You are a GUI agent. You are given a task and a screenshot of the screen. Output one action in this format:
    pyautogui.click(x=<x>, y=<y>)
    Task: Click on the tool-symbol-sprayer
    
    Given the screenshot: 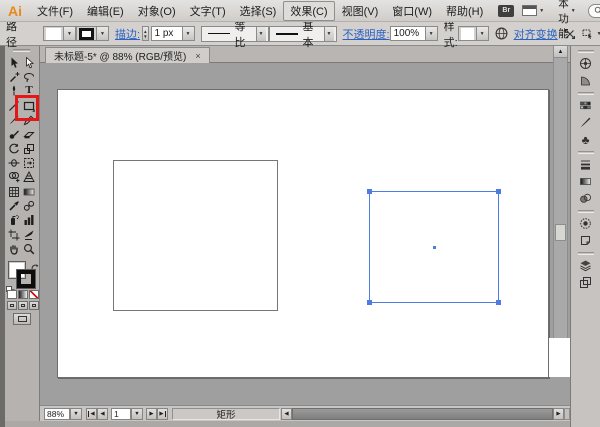 What is the action you would take?
    pyautogui.click(x=14, y=219)
    